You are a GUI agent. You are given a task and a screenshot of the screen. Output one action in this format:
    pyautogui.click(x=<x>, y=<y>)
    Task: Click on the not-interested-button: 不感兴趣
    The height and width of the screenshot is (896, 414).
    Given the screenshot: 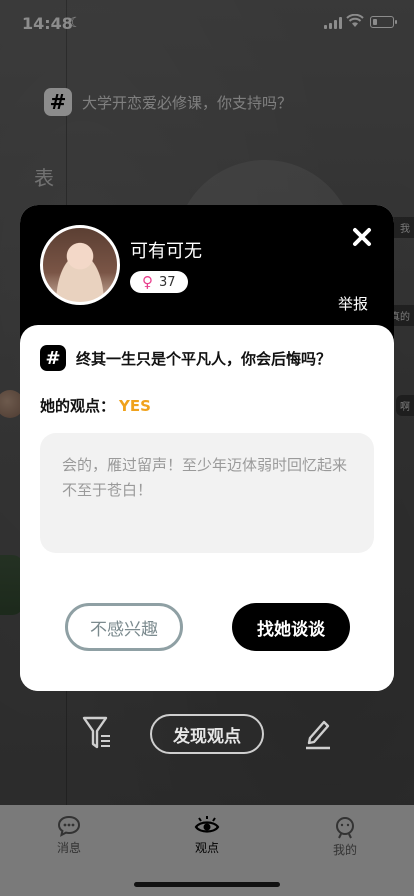 What is the action you would take?
    pyautogui.click(x=124, y=627)
    